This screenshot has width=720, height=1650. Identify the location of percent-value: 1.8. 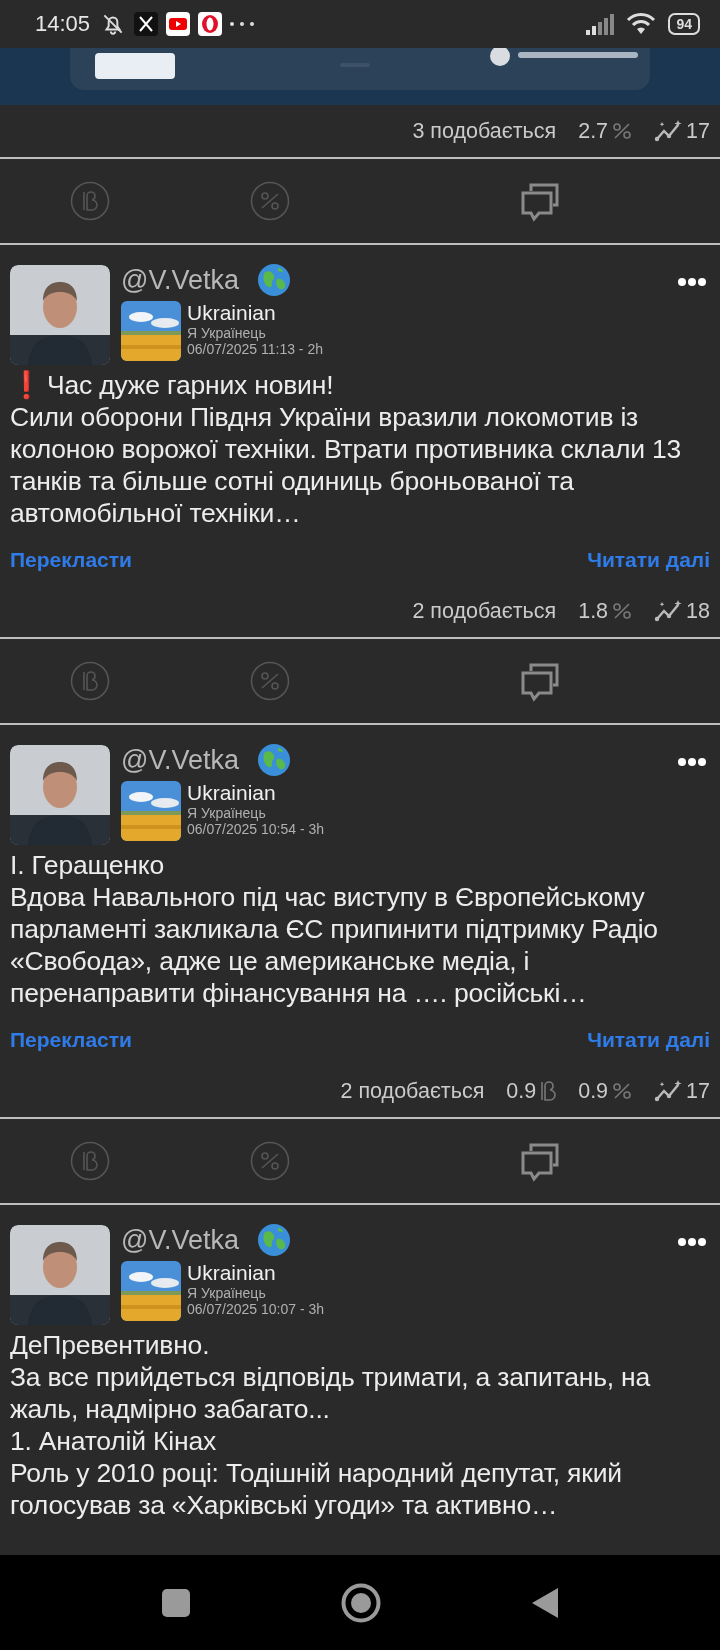
(593, 611).